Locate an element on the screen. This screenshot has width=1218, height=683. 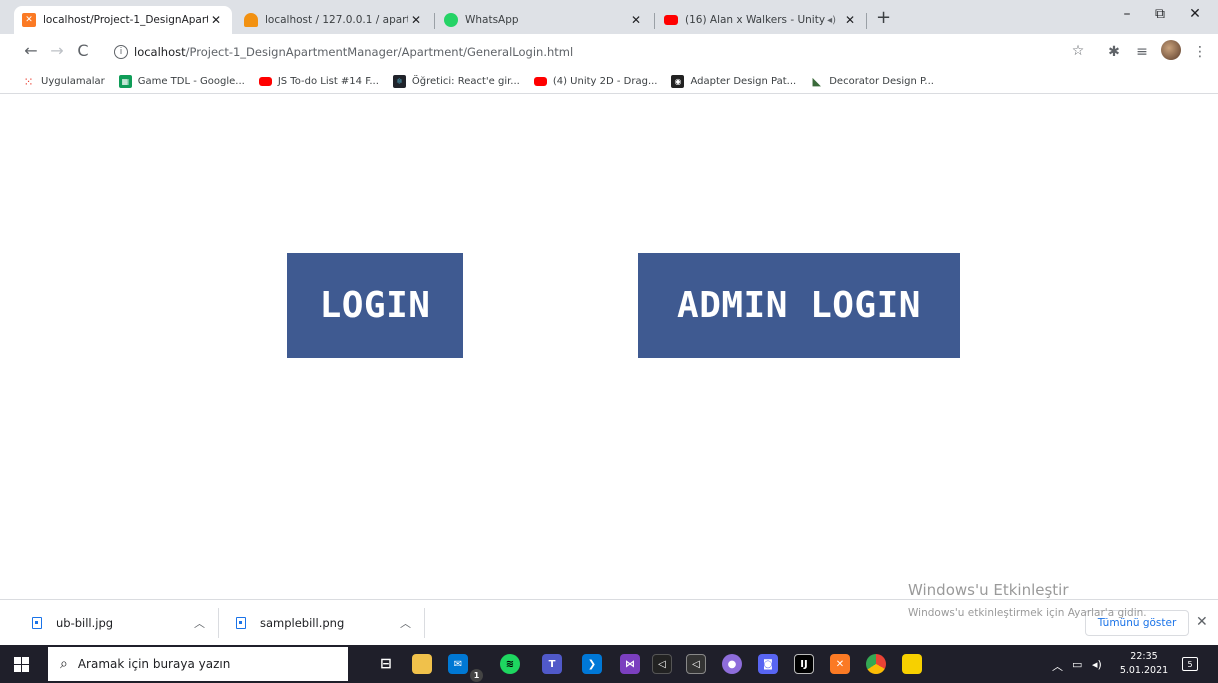
tab-title: localhost/Project-1_DesignApart is located at coordinates (125, 20).